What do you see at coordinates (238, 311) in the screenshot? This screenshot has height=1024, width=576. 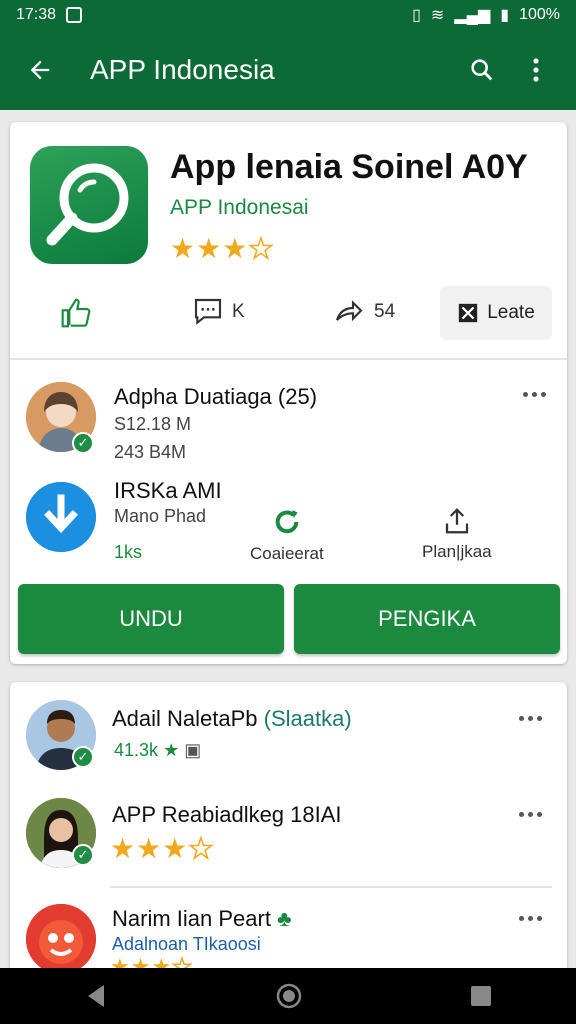 I see `comment-count: K` at bounding box center [238, 311].